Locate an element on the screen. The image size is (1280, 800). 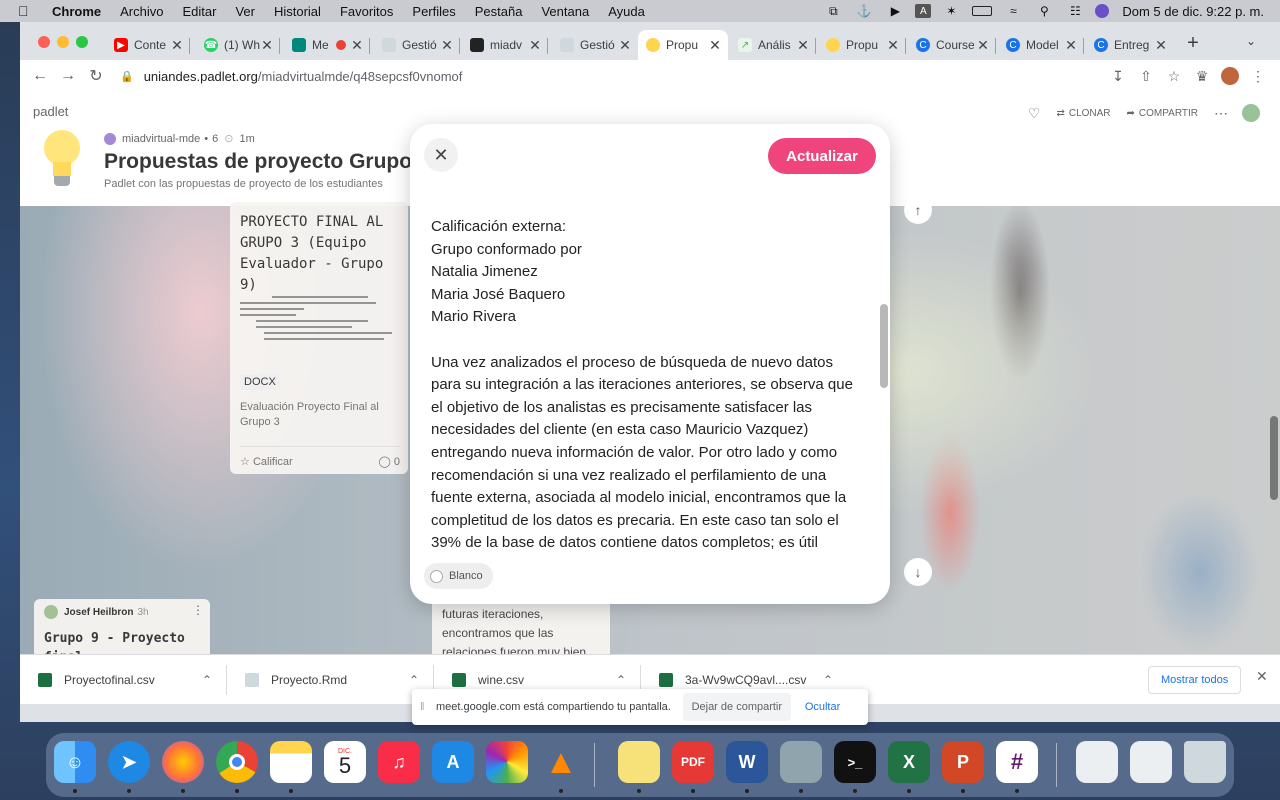
word-icon: W is located at coordinates (747, 762).